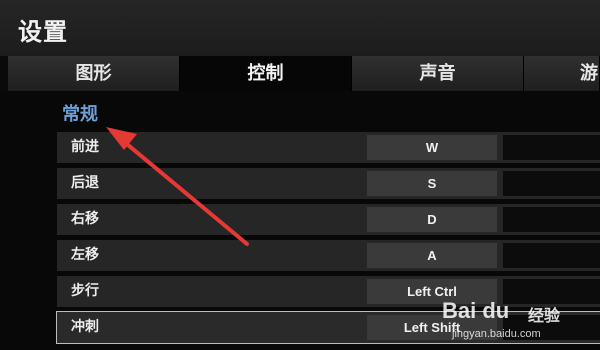  I want to click on tab-sound: 声音, so click(438, 73).